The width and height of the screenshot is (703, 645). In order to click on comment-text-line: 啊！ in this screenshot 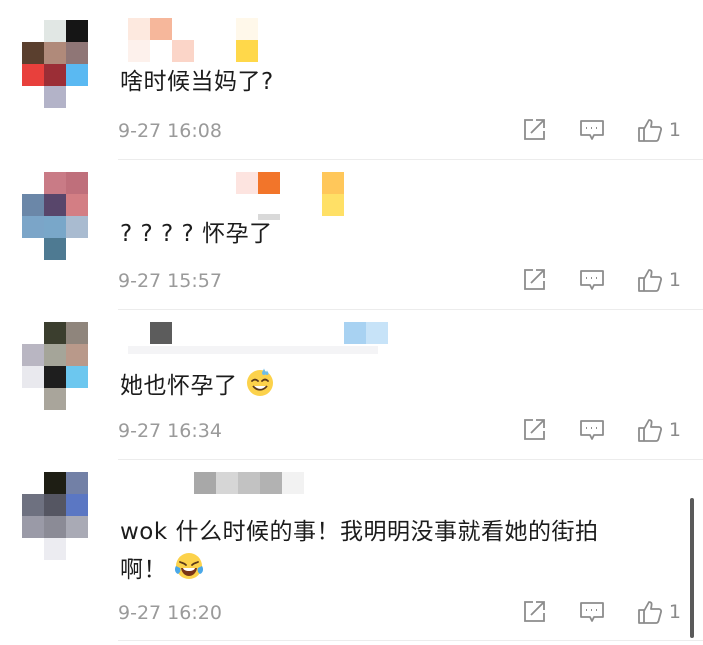, I will do `click(359, 569)`.